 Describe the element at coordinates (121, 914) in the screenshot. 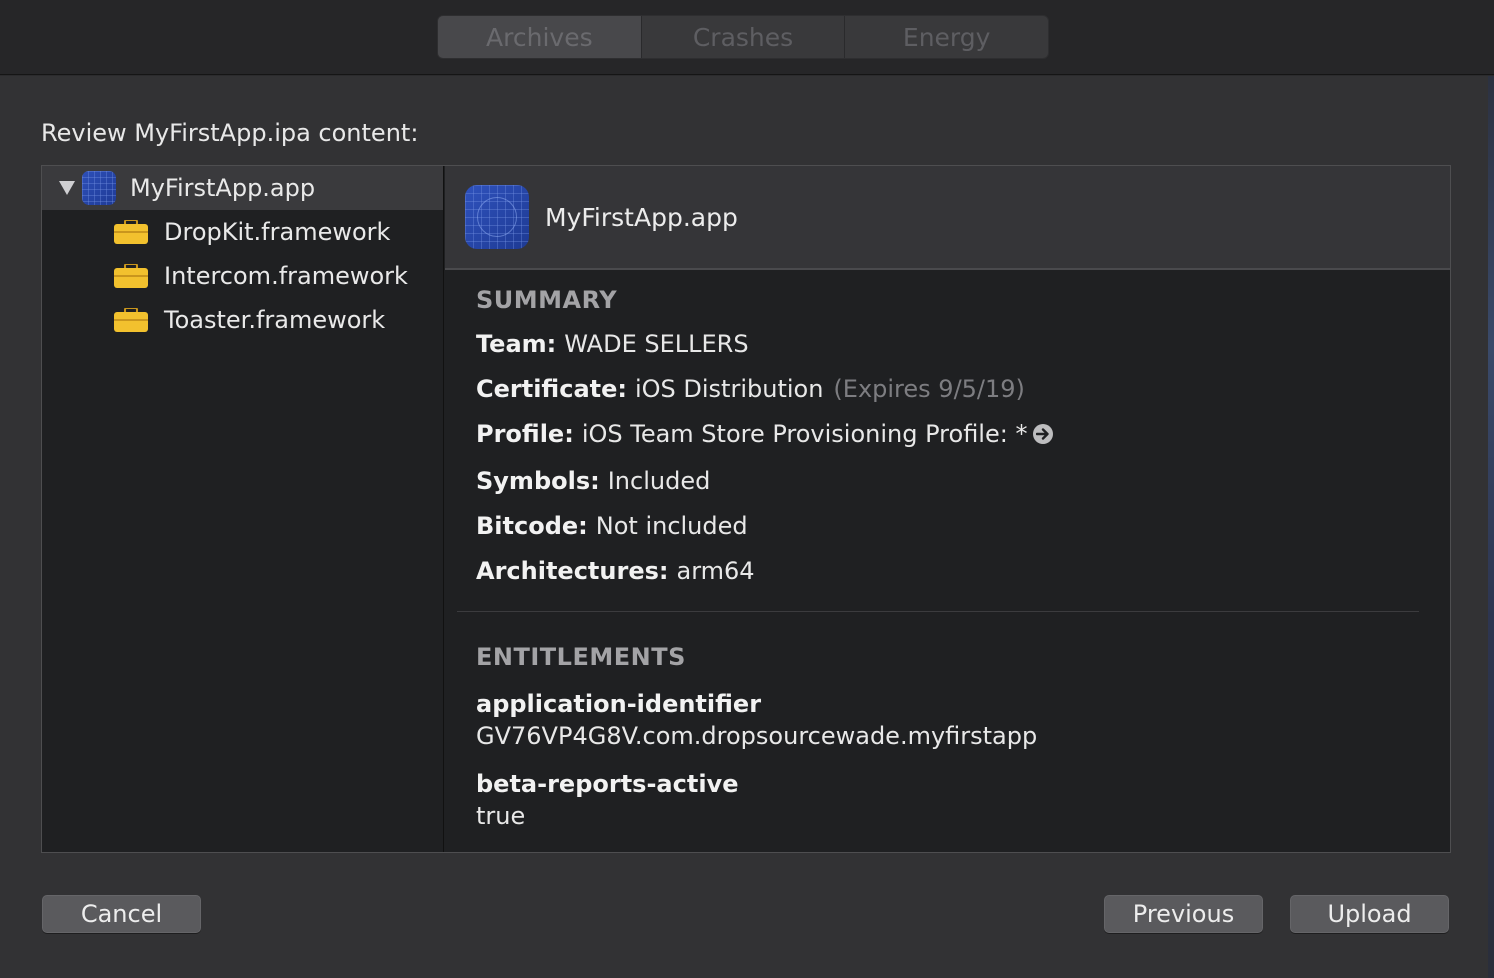

I see `cancel-button: Cancel` at that location.